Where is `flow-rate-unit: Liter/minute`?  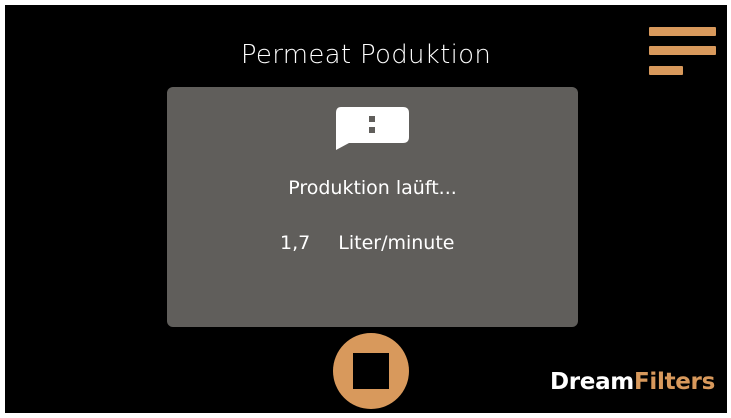 flow-rate-unit: Liter/minute is located at coordinates (396, 243).